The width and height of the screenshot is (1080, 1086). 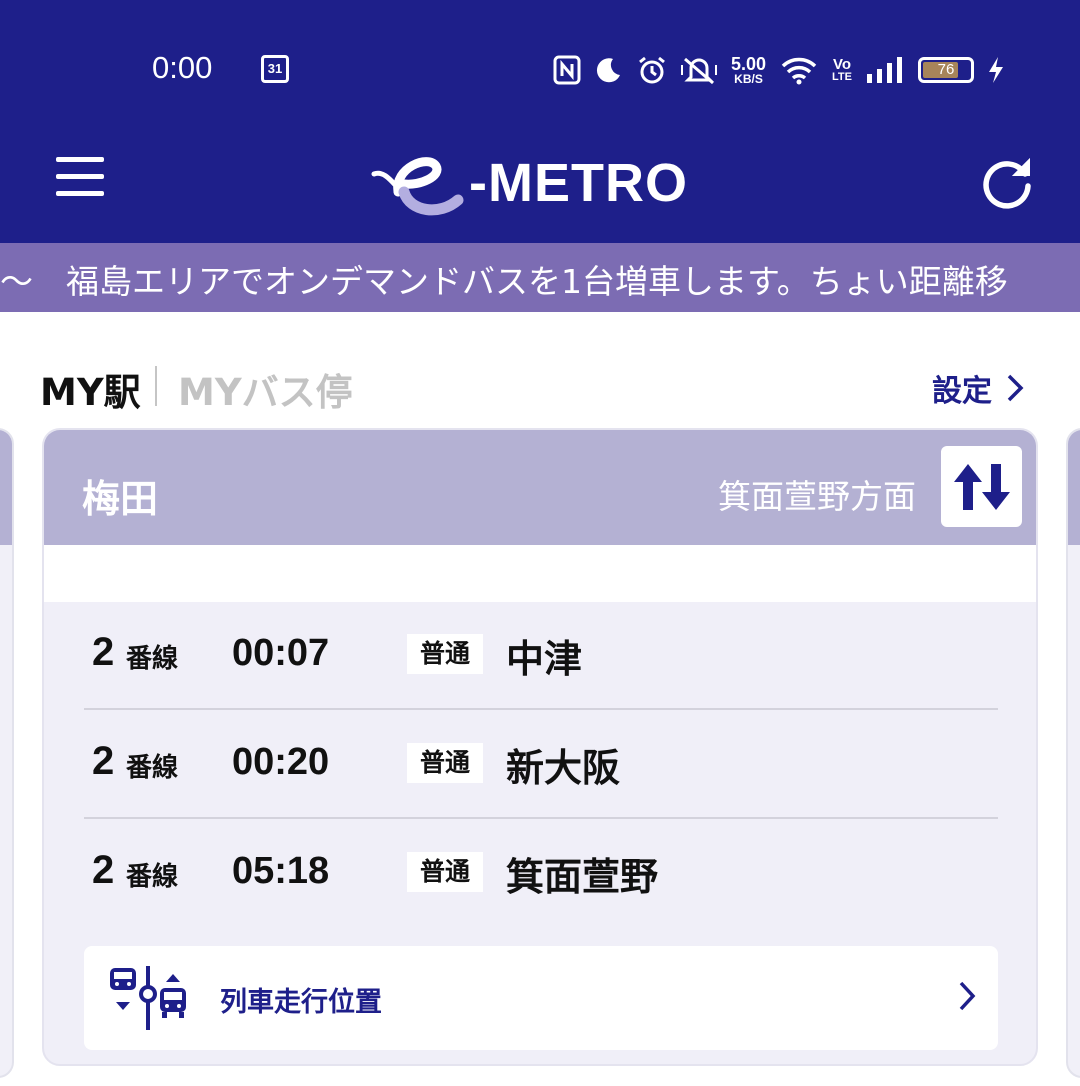 What do you see at coordinates (417, 186) in the screenshot?
I see `e-logo-icon` at bounding box center [417, 186].